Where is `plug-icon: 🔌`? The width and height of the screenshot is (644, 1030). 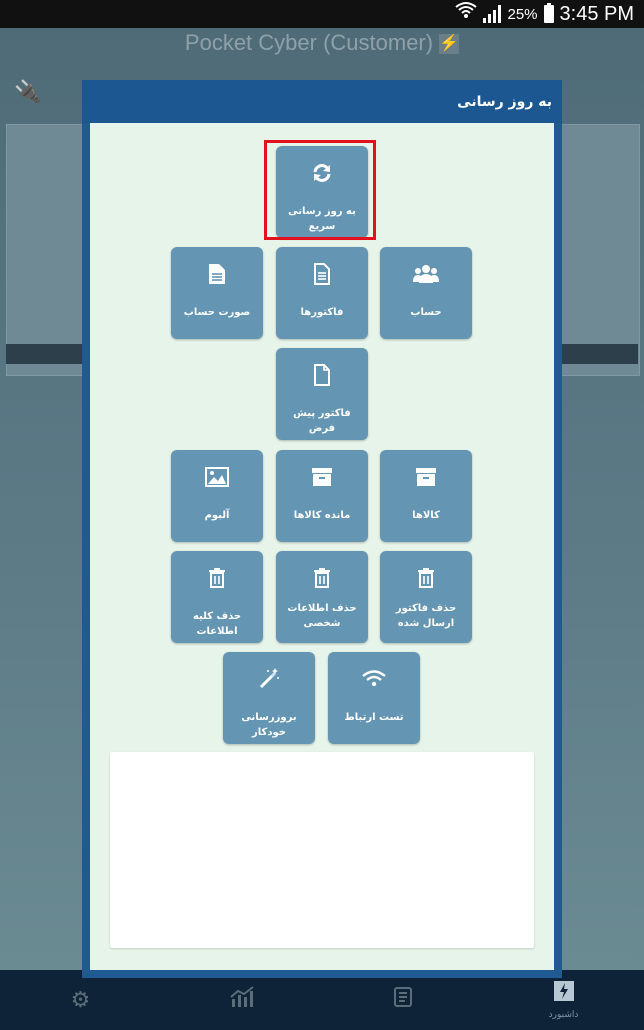 plug-icon: 🔌 is located at coordinates (28, 92).